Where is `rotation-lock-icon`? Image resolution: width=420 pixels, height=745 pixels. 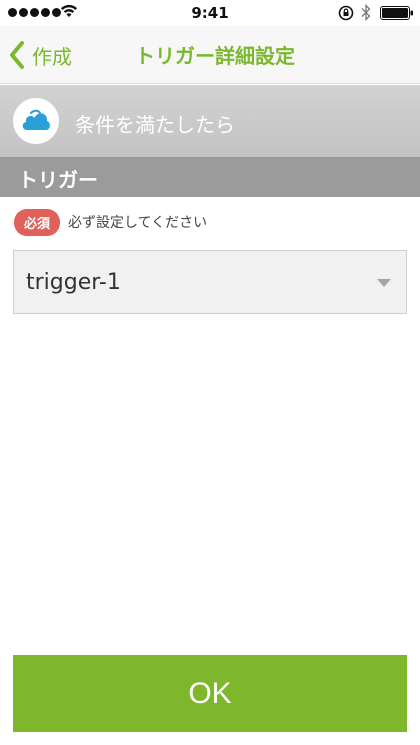 rotation-lock-icon is located at coordinates (346, 13).